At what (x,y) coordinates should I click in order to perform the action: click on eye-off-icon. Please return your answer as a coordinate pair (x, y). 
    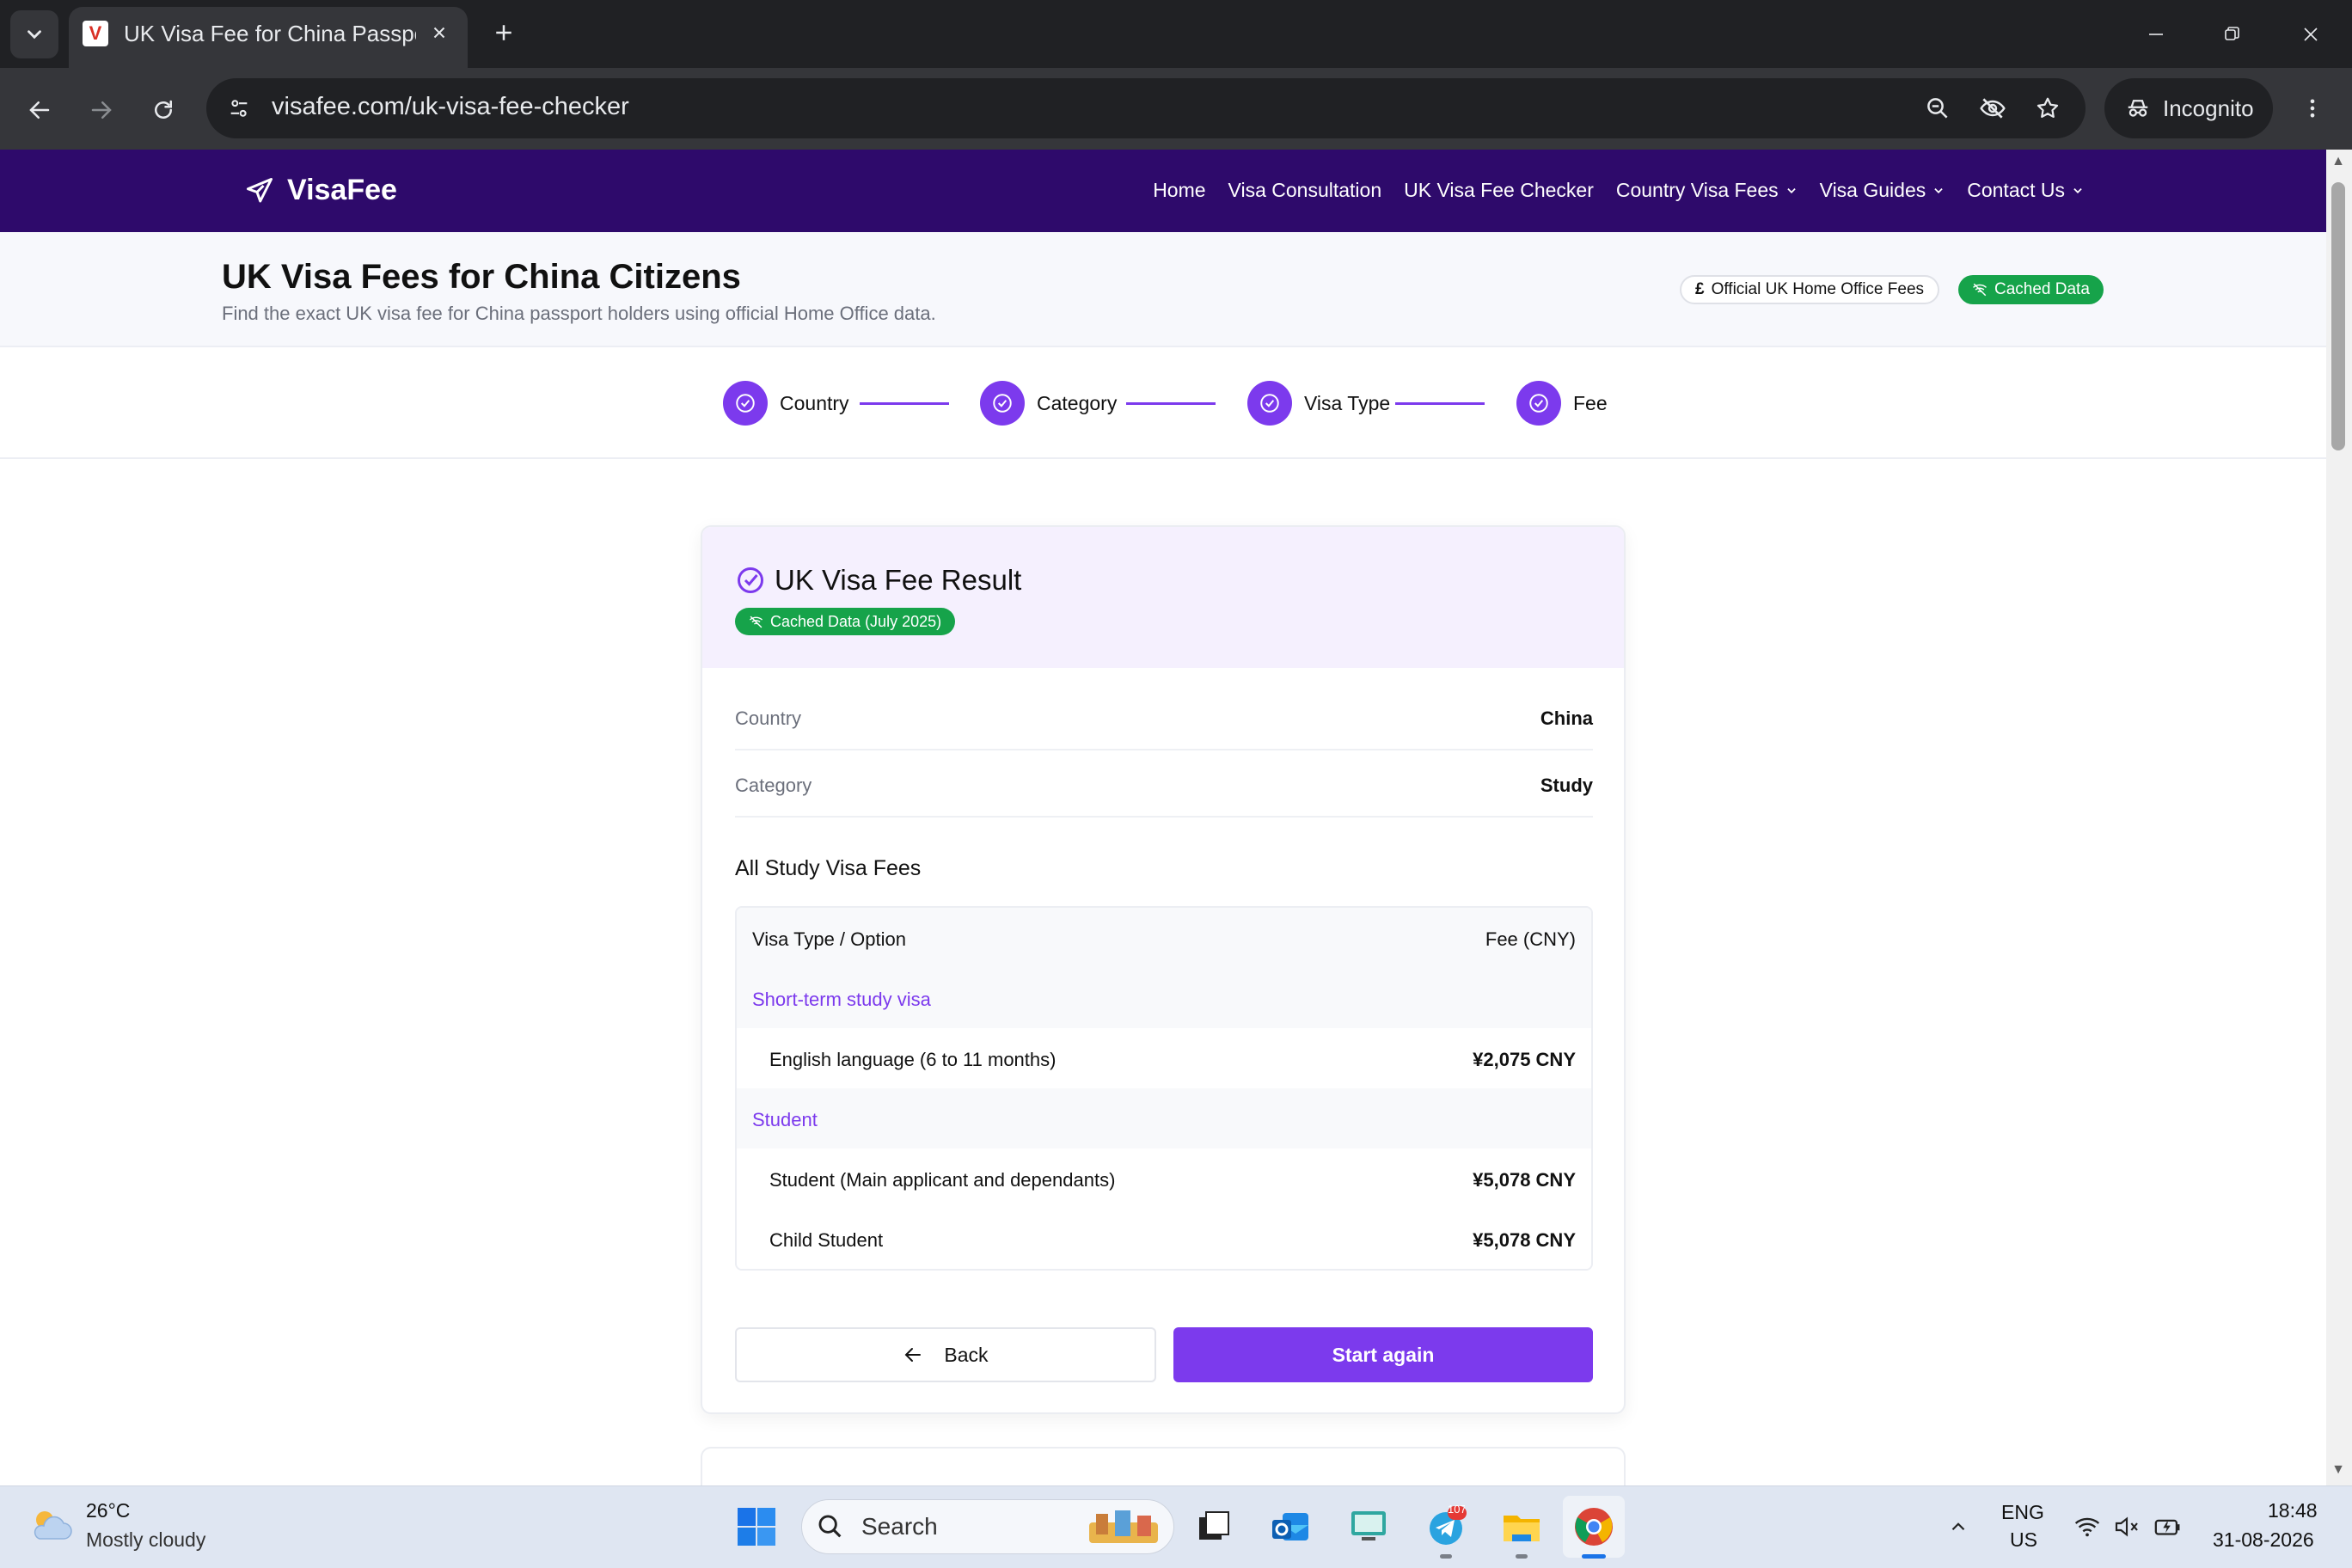
    Looking at the image, I should click on (1993, 108).